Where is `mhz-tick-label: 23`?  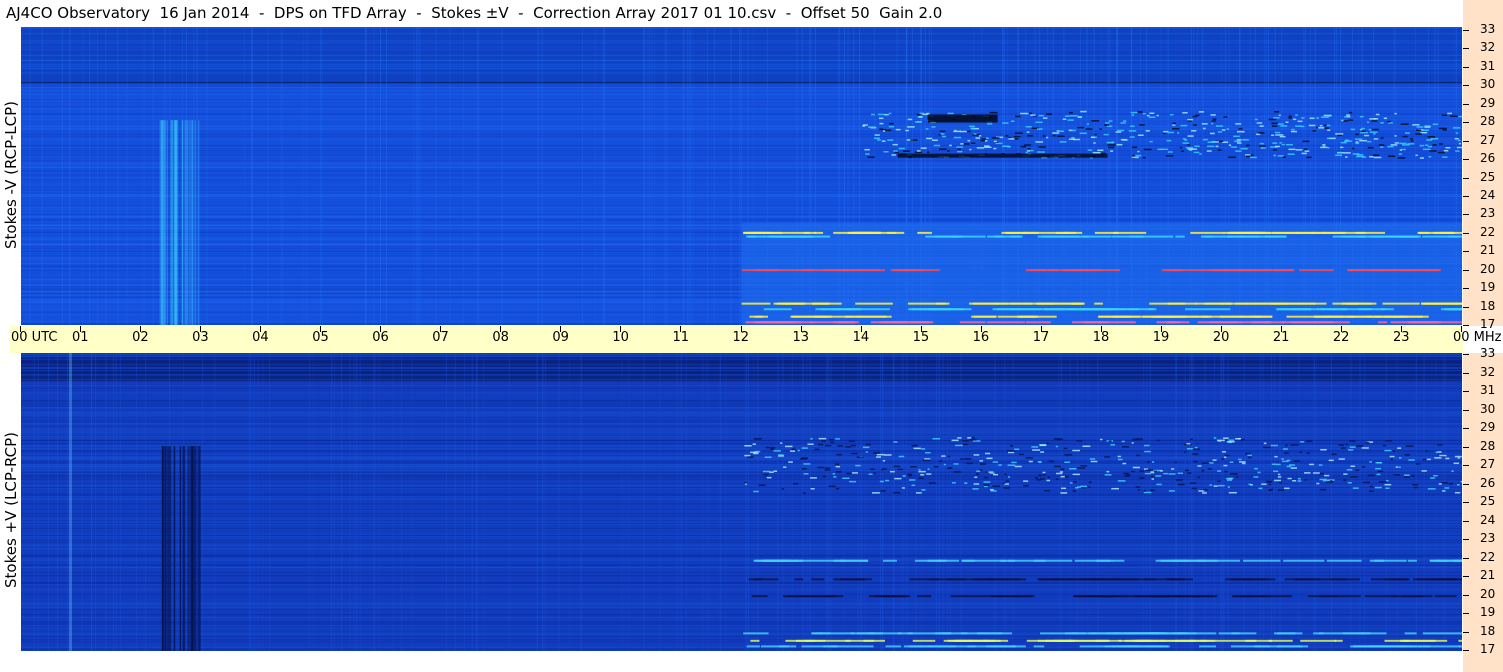 mhz-tick-label: 23 is located at coordinates (1488, 213).